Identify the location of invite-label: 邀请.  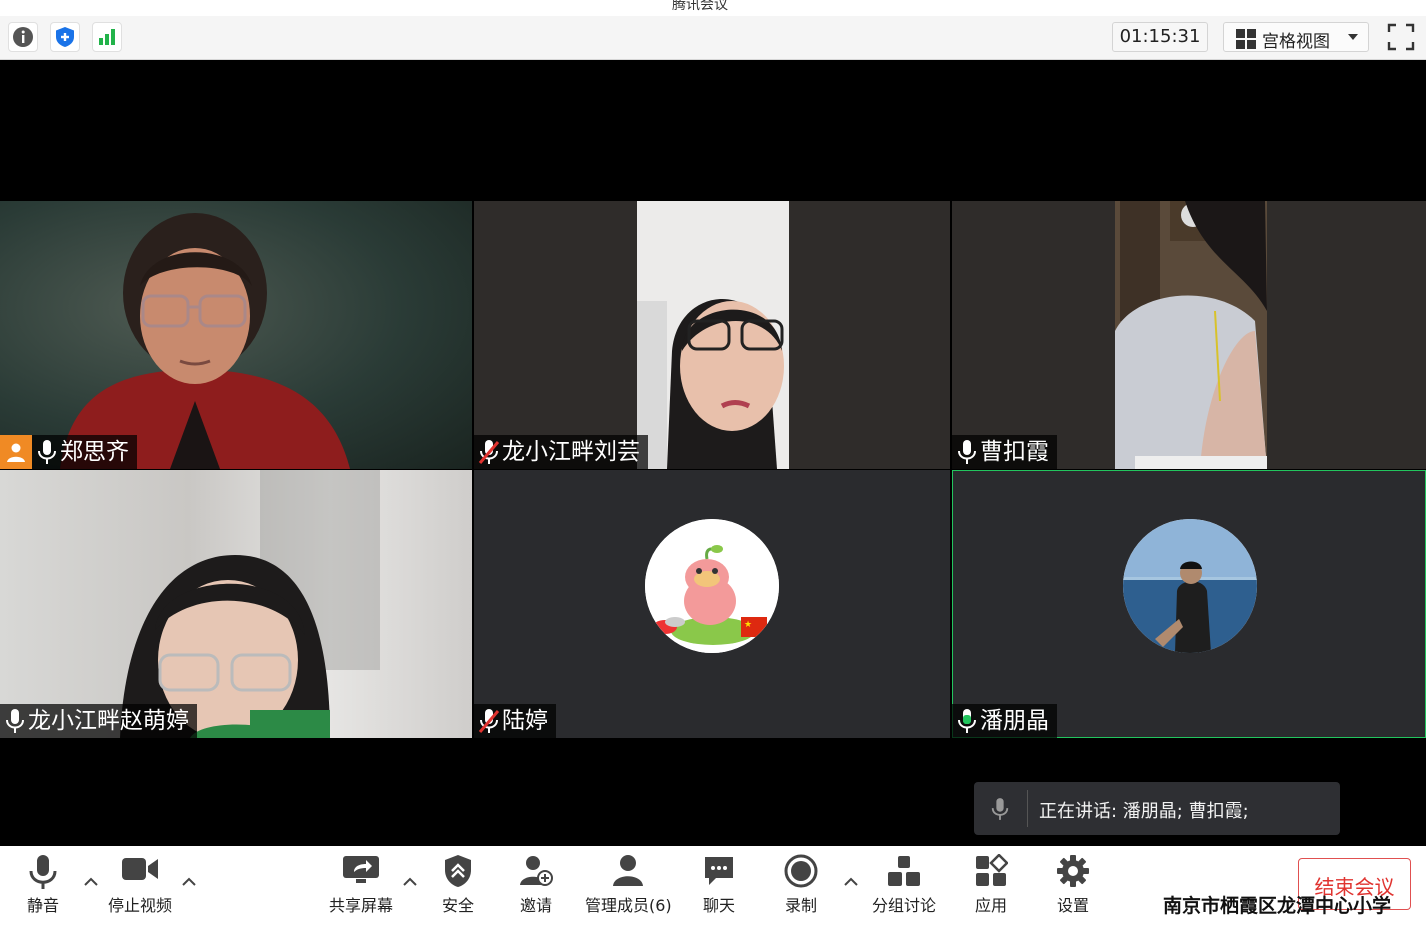
(535, 905).